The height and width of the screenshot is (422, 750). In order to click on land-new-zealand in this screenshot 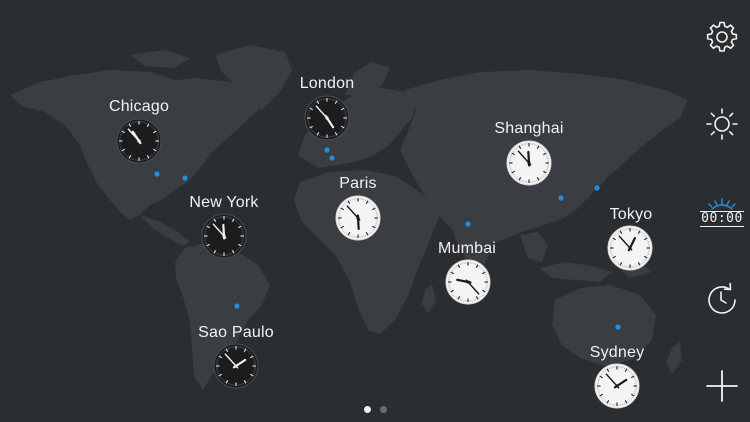, I will do `click(674, 358)`.